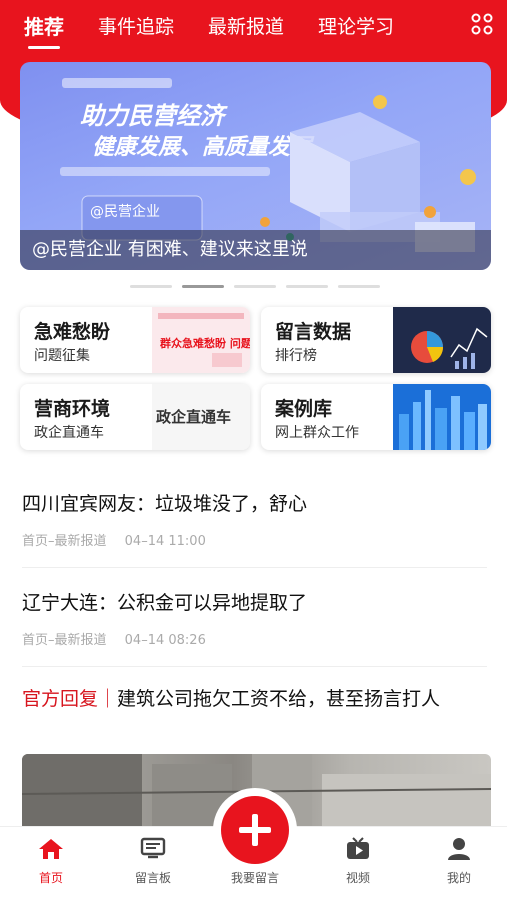 This screenshot has height=900, width=507. What do you see at coordinates (154, 116) in the screenshot?
I see `banner-headline-1: 助力民营经济` at bounding box center [154, 116].